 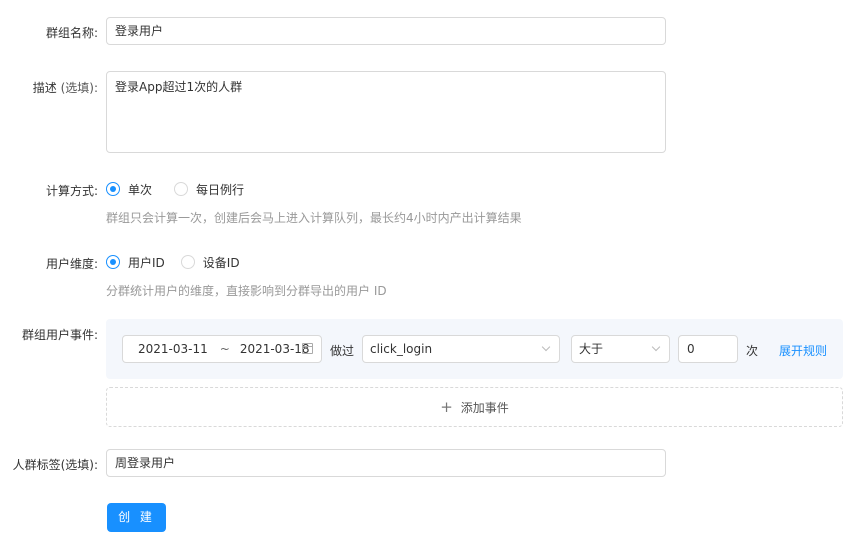 What do you see at coordinates (484, 407) in the screenshot?
I see `add-event-label: 添加事件` at bounding box center [484, 407].